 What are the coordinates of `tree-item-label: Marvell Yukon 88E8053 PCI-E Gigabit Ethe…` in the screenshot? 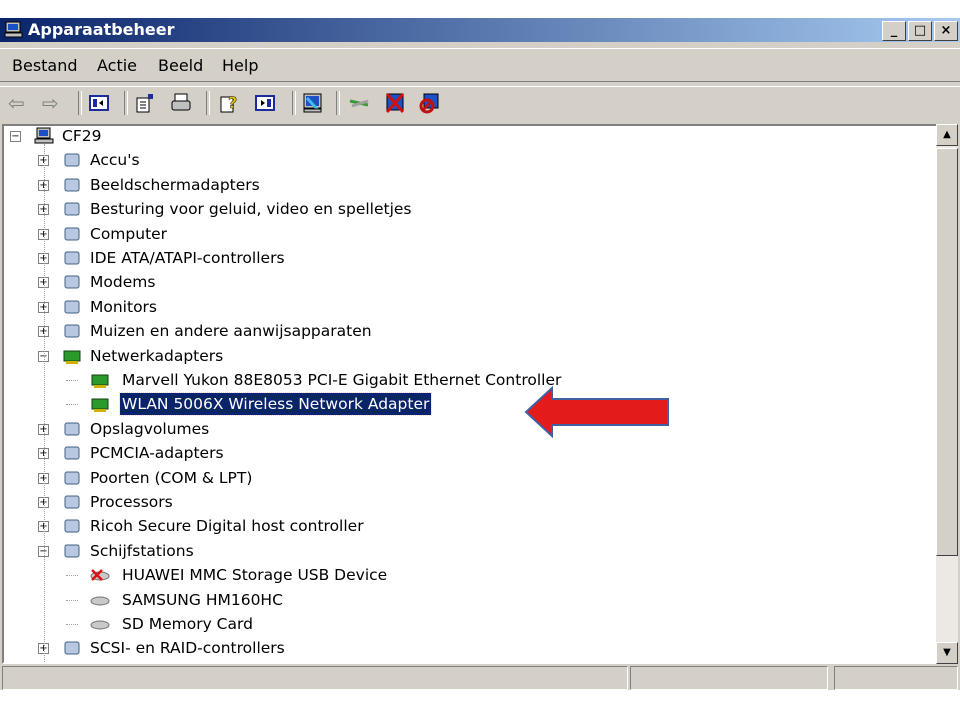 It's located at (342, 380).